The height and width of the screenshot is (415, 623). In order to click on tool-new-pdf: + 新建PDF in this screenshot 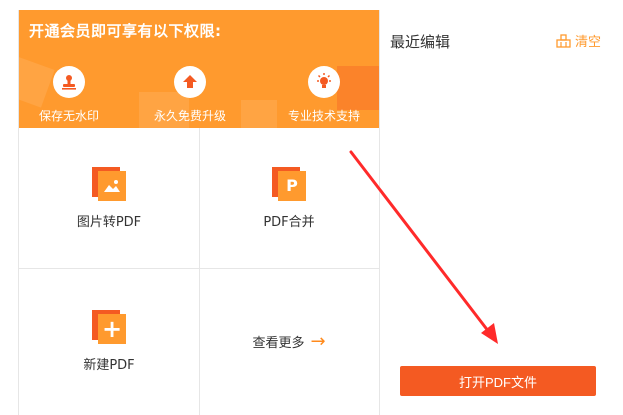, I will do `click(109, 341)`.